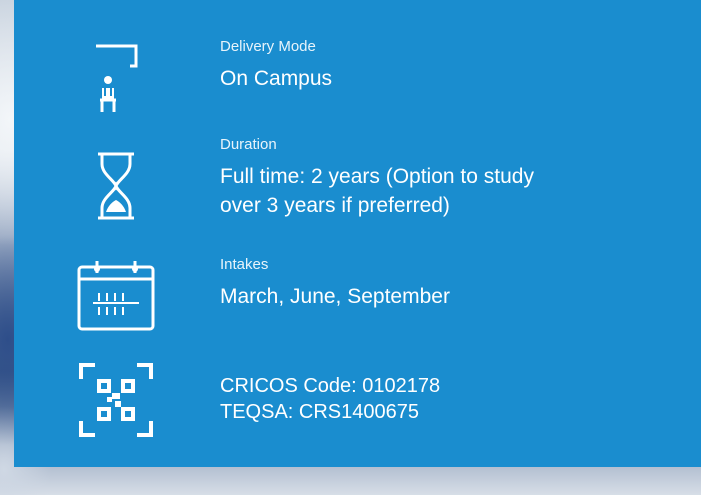 This screenshot has height=495, width=701. I want to click on delivery-mode-value: On Campus, so click(276, 78).